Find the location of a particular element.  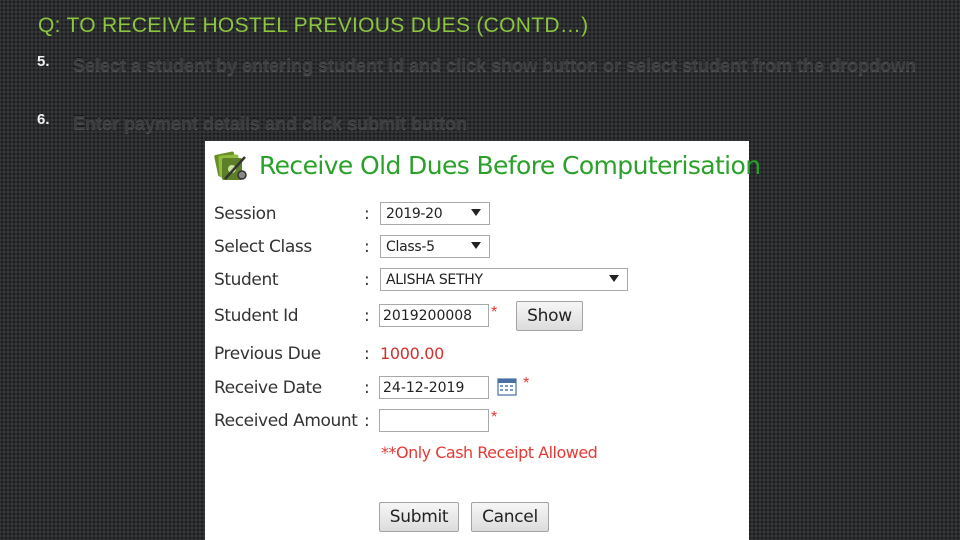

session-select: 2019-20 is located at coordinates (435, 213).